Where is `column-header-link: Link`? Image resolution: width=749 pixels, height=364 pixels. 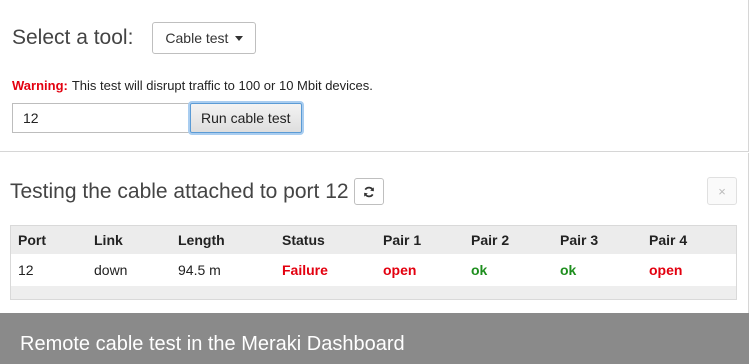
column-header-link: Link is located at coordinates (108, 240).